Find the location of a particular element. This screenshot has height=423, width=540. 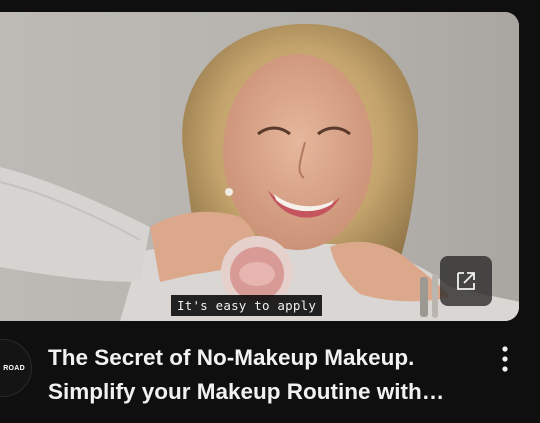

open-in-new-icon is located at coordinates (466, 281).